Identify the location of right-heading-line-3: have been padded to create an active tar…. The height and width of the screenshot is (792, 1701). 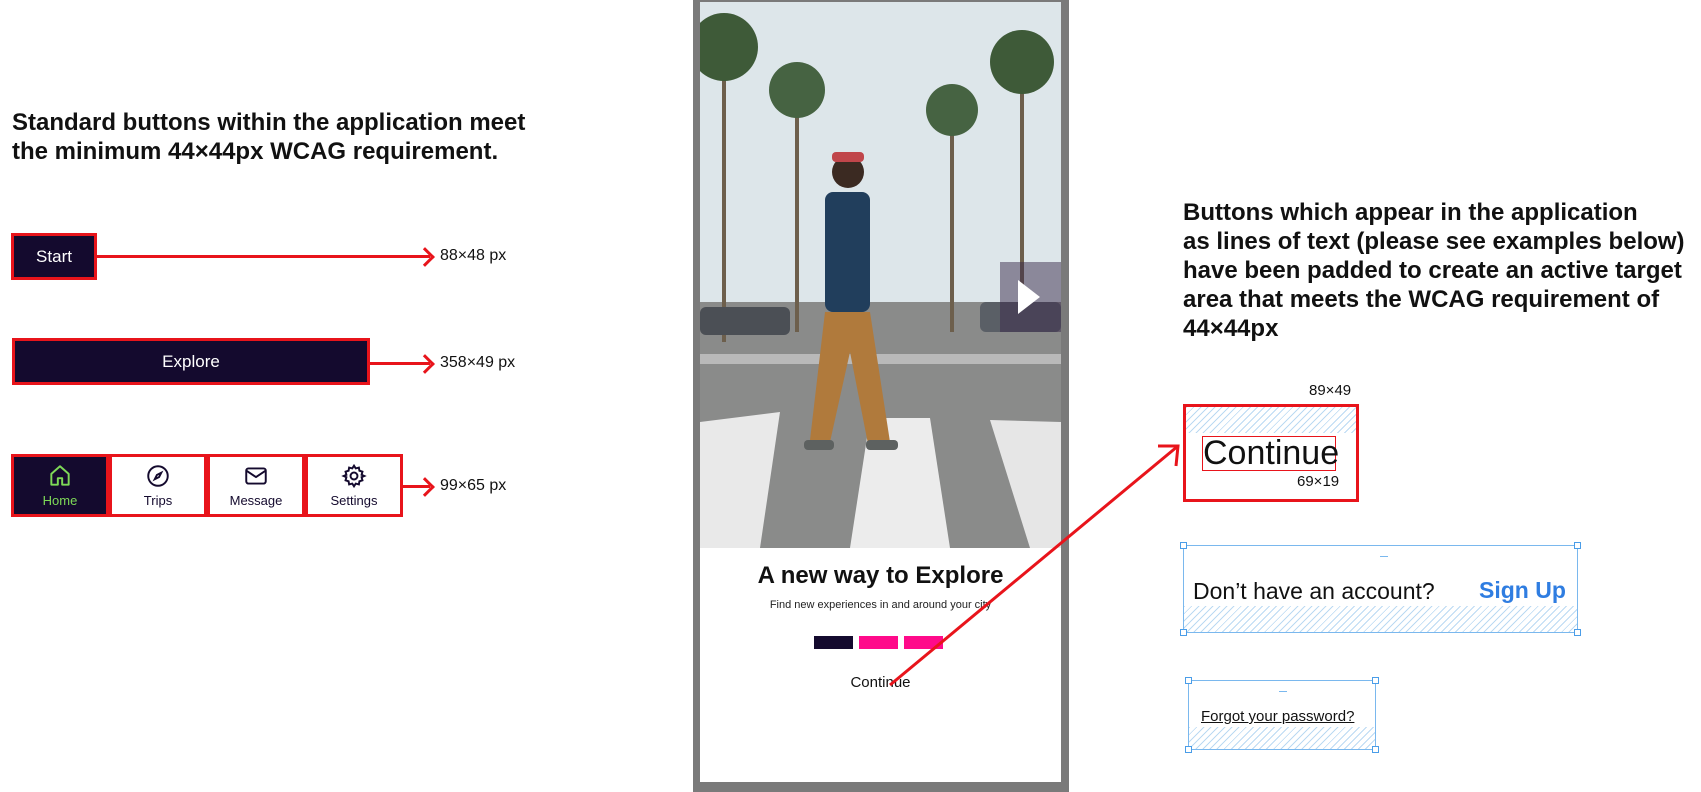
(1432, 270).